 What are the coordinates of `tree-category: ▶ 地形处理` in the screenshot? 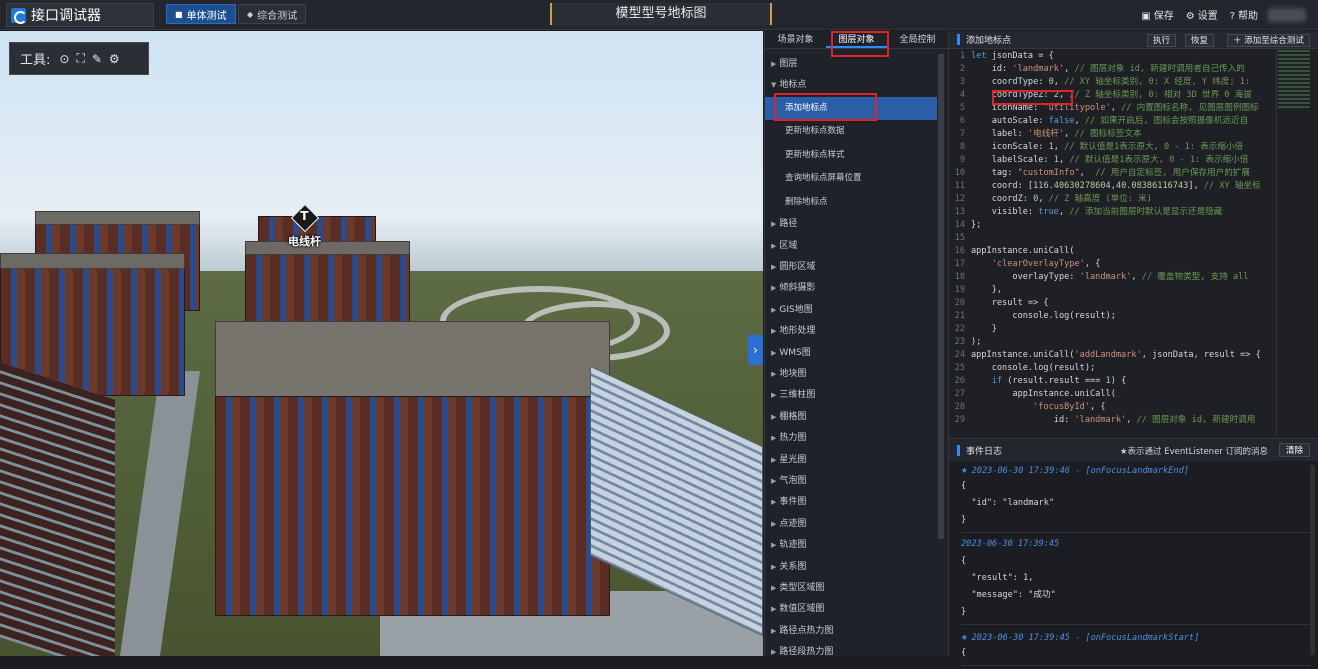 It's located at (851, 331).